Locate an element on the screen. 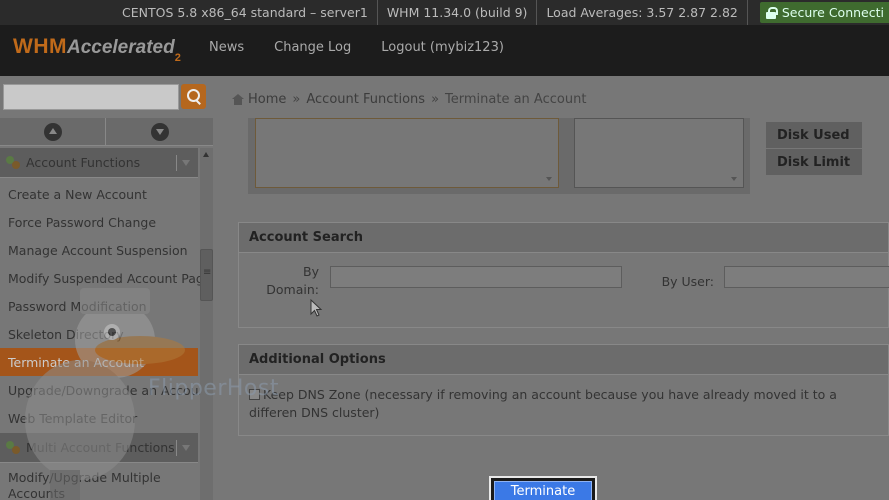 This screenshot has width=889, height=500. search-icon is located at coordinates (193, 96).